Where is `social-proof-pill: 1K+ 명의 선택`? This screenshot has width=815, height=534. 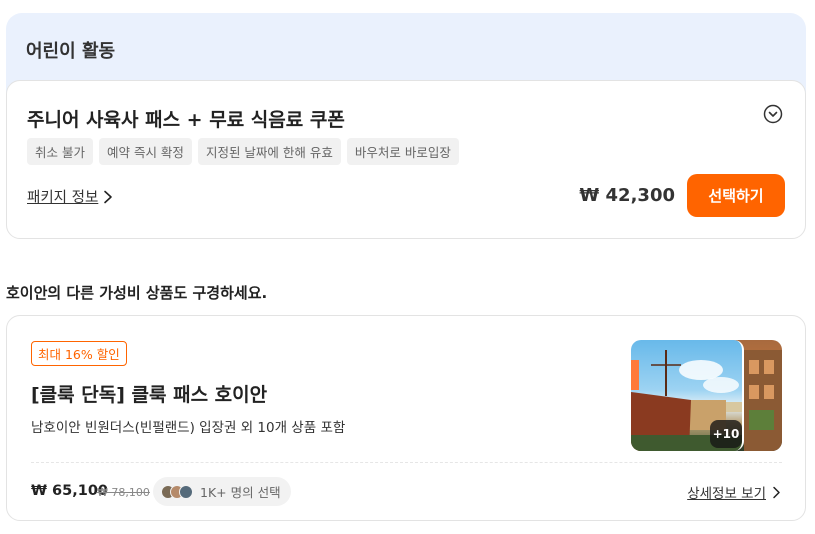
social-proof-pill: 1K+ 명의 선택 is located at coordinates (222, 491).